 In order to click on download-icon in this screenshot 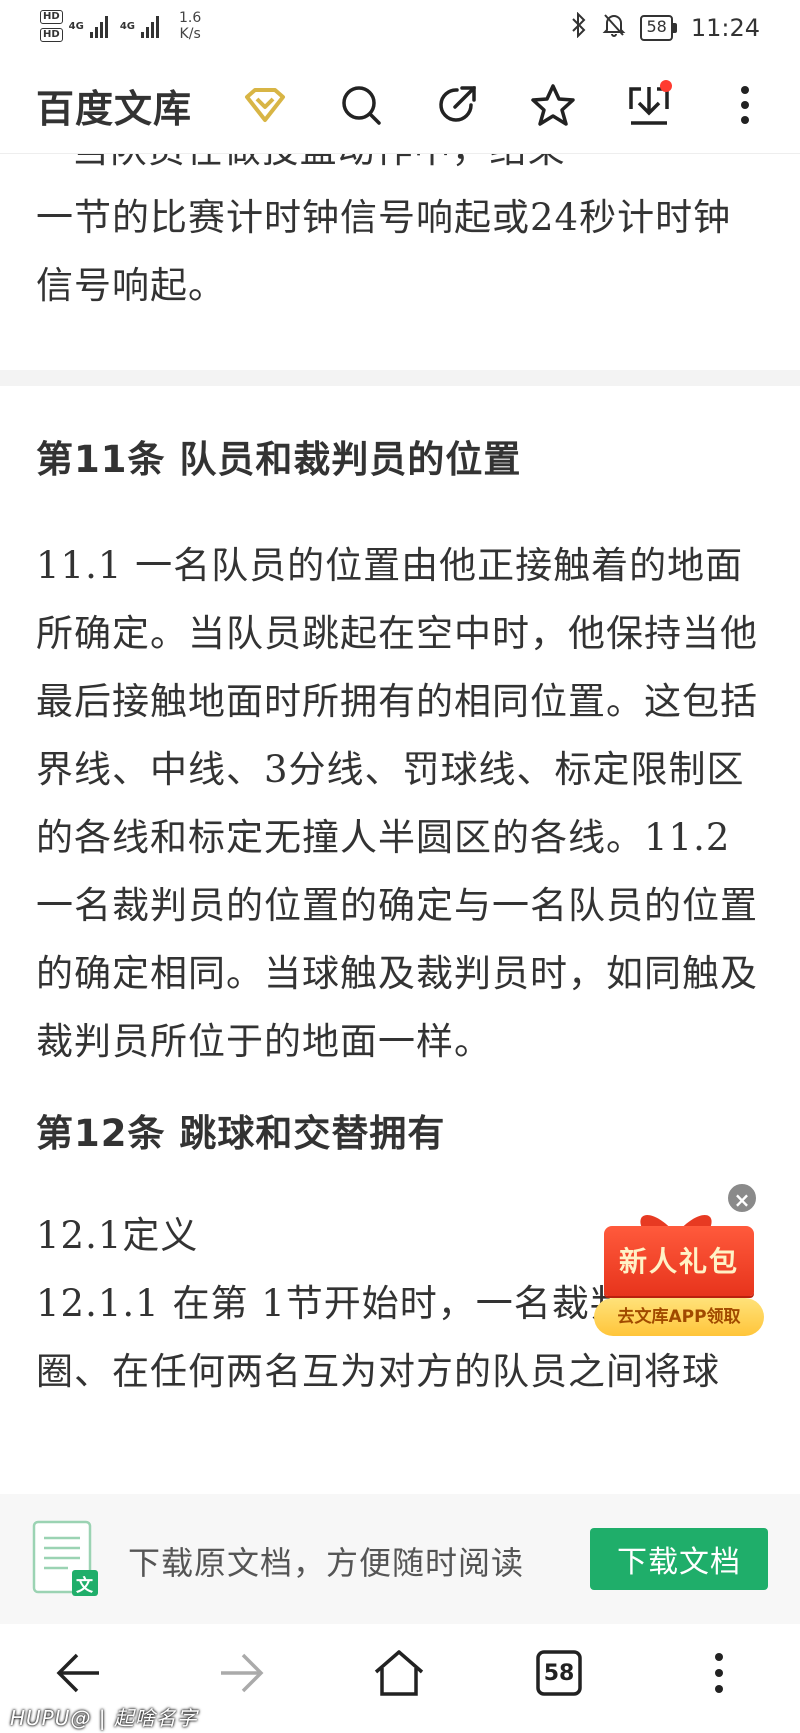, I will do `click(649, 105)`.